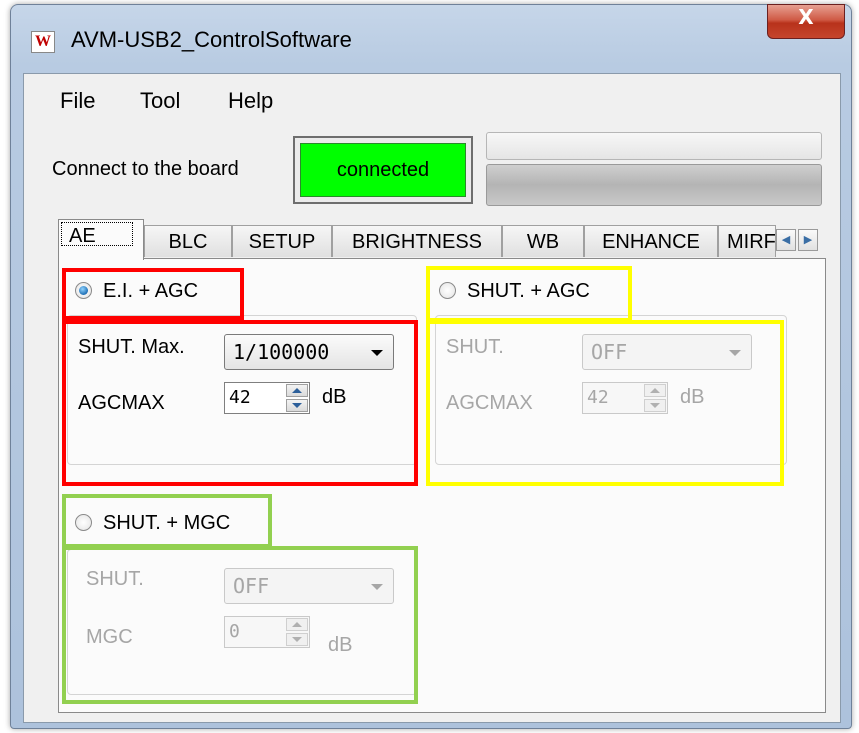  What do you see at coordinates (447, 290) in the screenshot?
I see `radio-shut-agc-button` at bounding box center [447, 290].